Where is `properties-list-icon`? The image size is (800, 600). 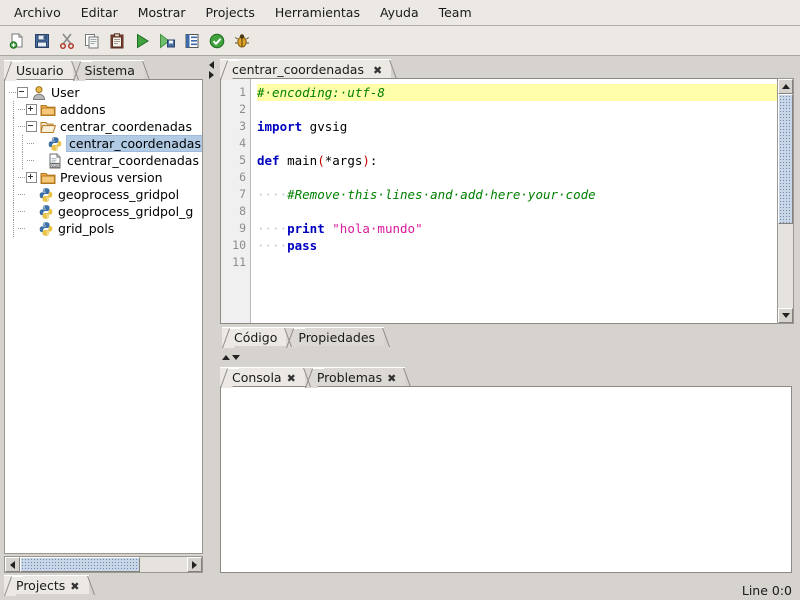
properties-list-icon is located at coordinates (191, 41).